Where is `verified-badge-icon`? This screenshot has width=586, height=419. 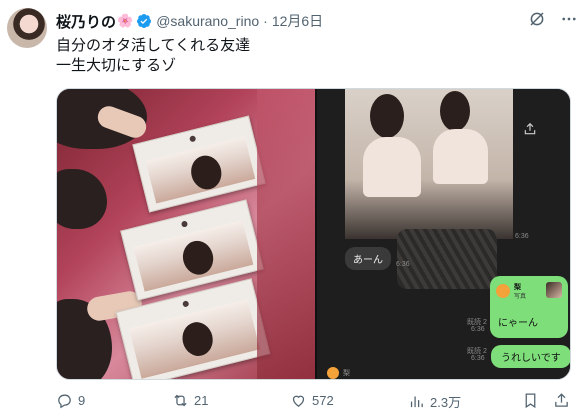 verified-badge-icon is located at coordinates (144, 21).